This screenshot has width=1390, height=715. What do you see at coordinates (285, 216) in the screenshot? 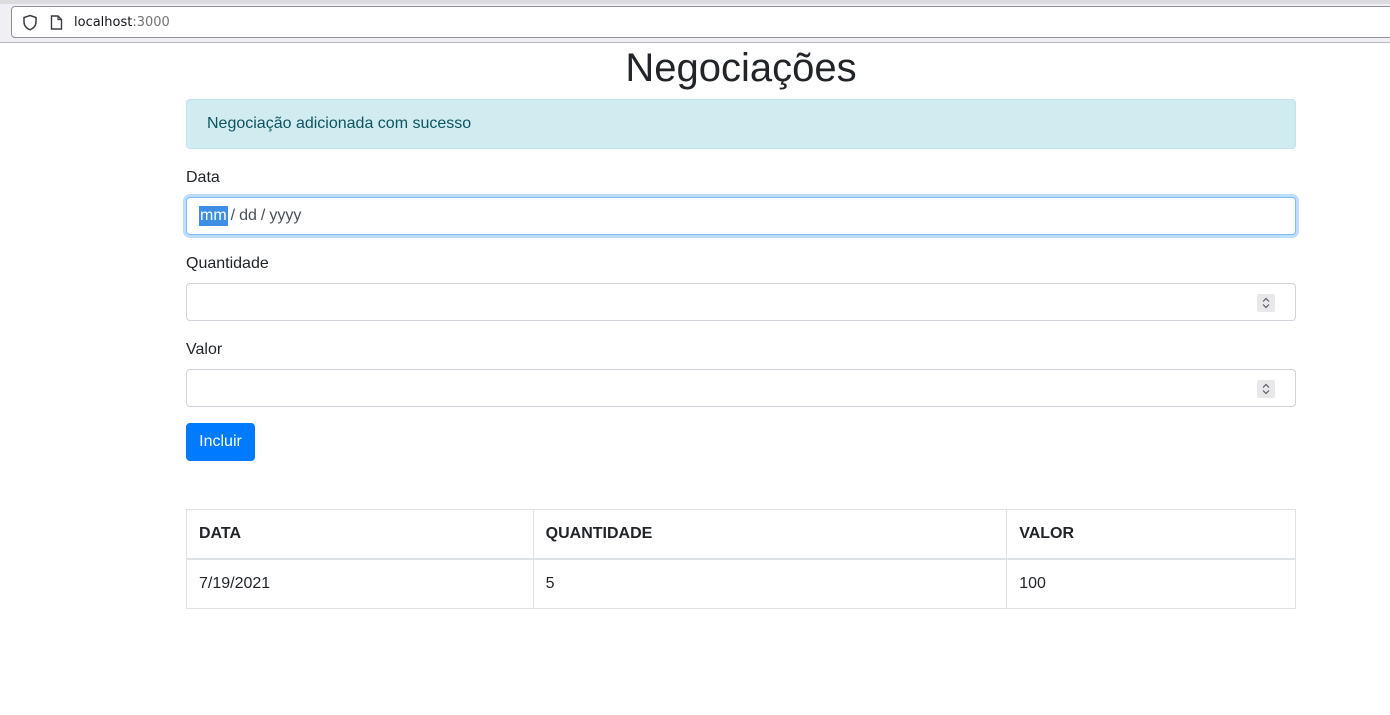
I see `date-year-segment: yyyy` at bounding box center [285, 216].